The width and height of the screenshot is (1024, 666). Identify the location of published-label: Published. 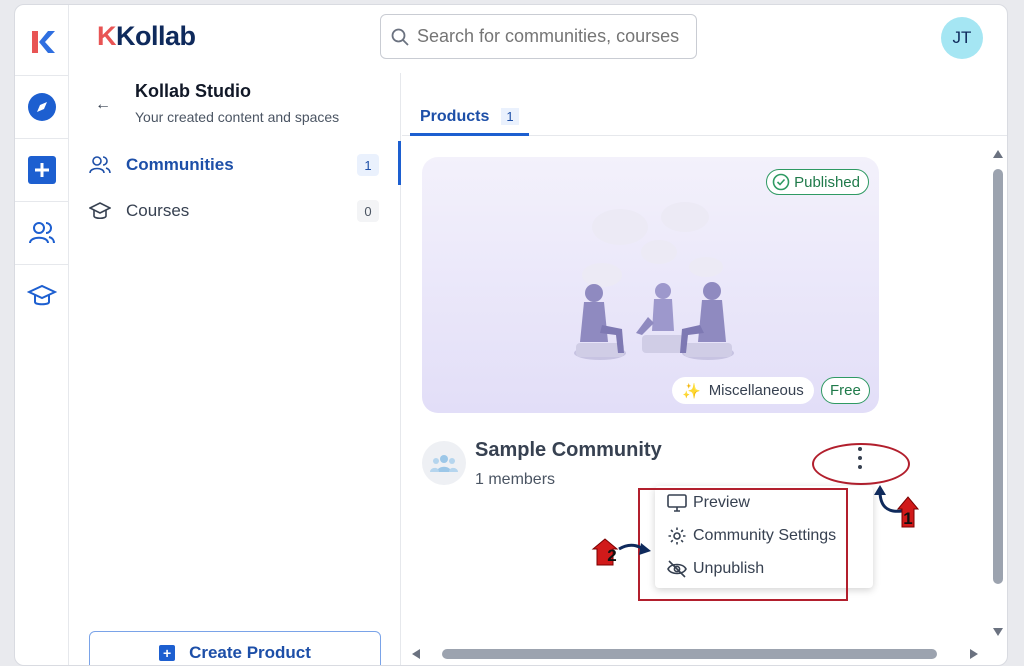
(827, 182).